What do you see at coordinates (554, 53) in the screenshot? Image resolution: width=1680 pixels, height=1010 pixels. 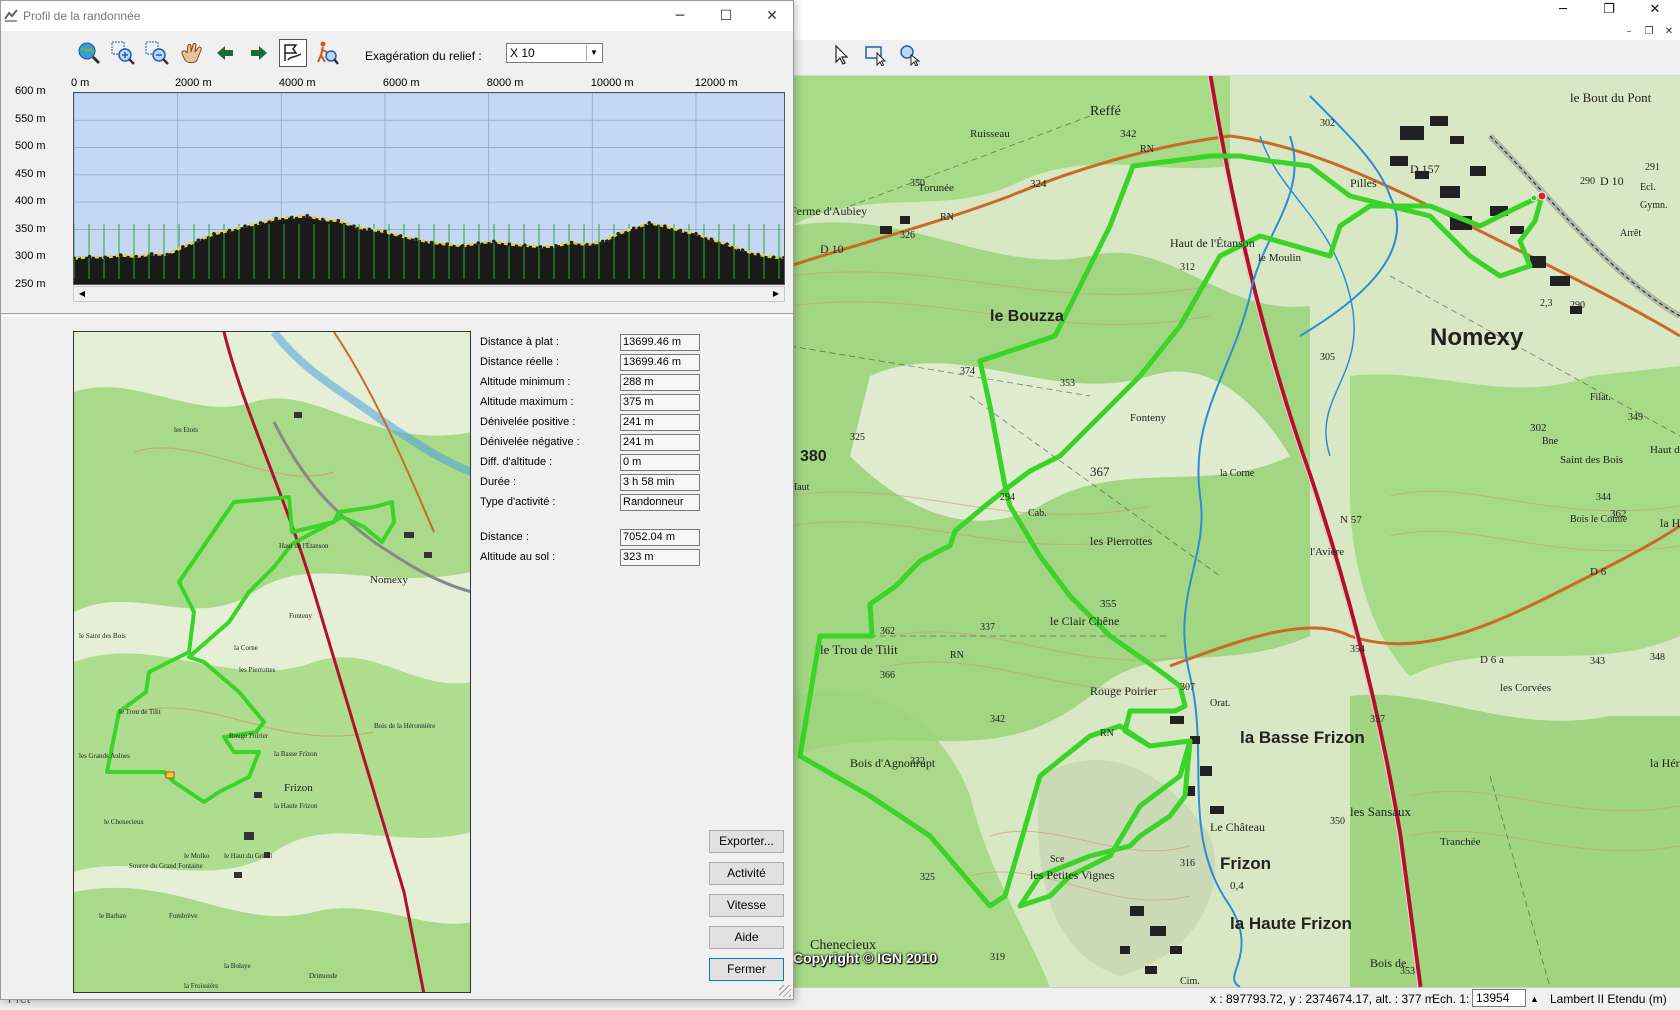 I see `relief-exaggeration-select: X 10 ▼` at bounding box center [554, 53].